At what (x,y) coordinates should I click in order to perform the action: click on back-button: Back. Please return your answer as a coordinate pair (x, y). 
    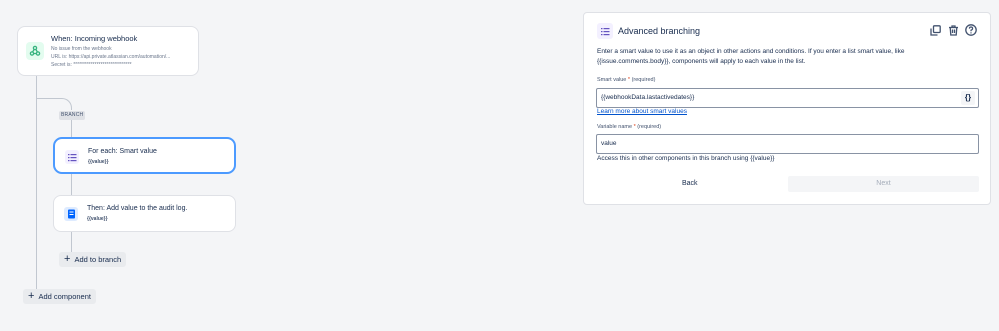
    Looking at the image, I should click on (690, 183).